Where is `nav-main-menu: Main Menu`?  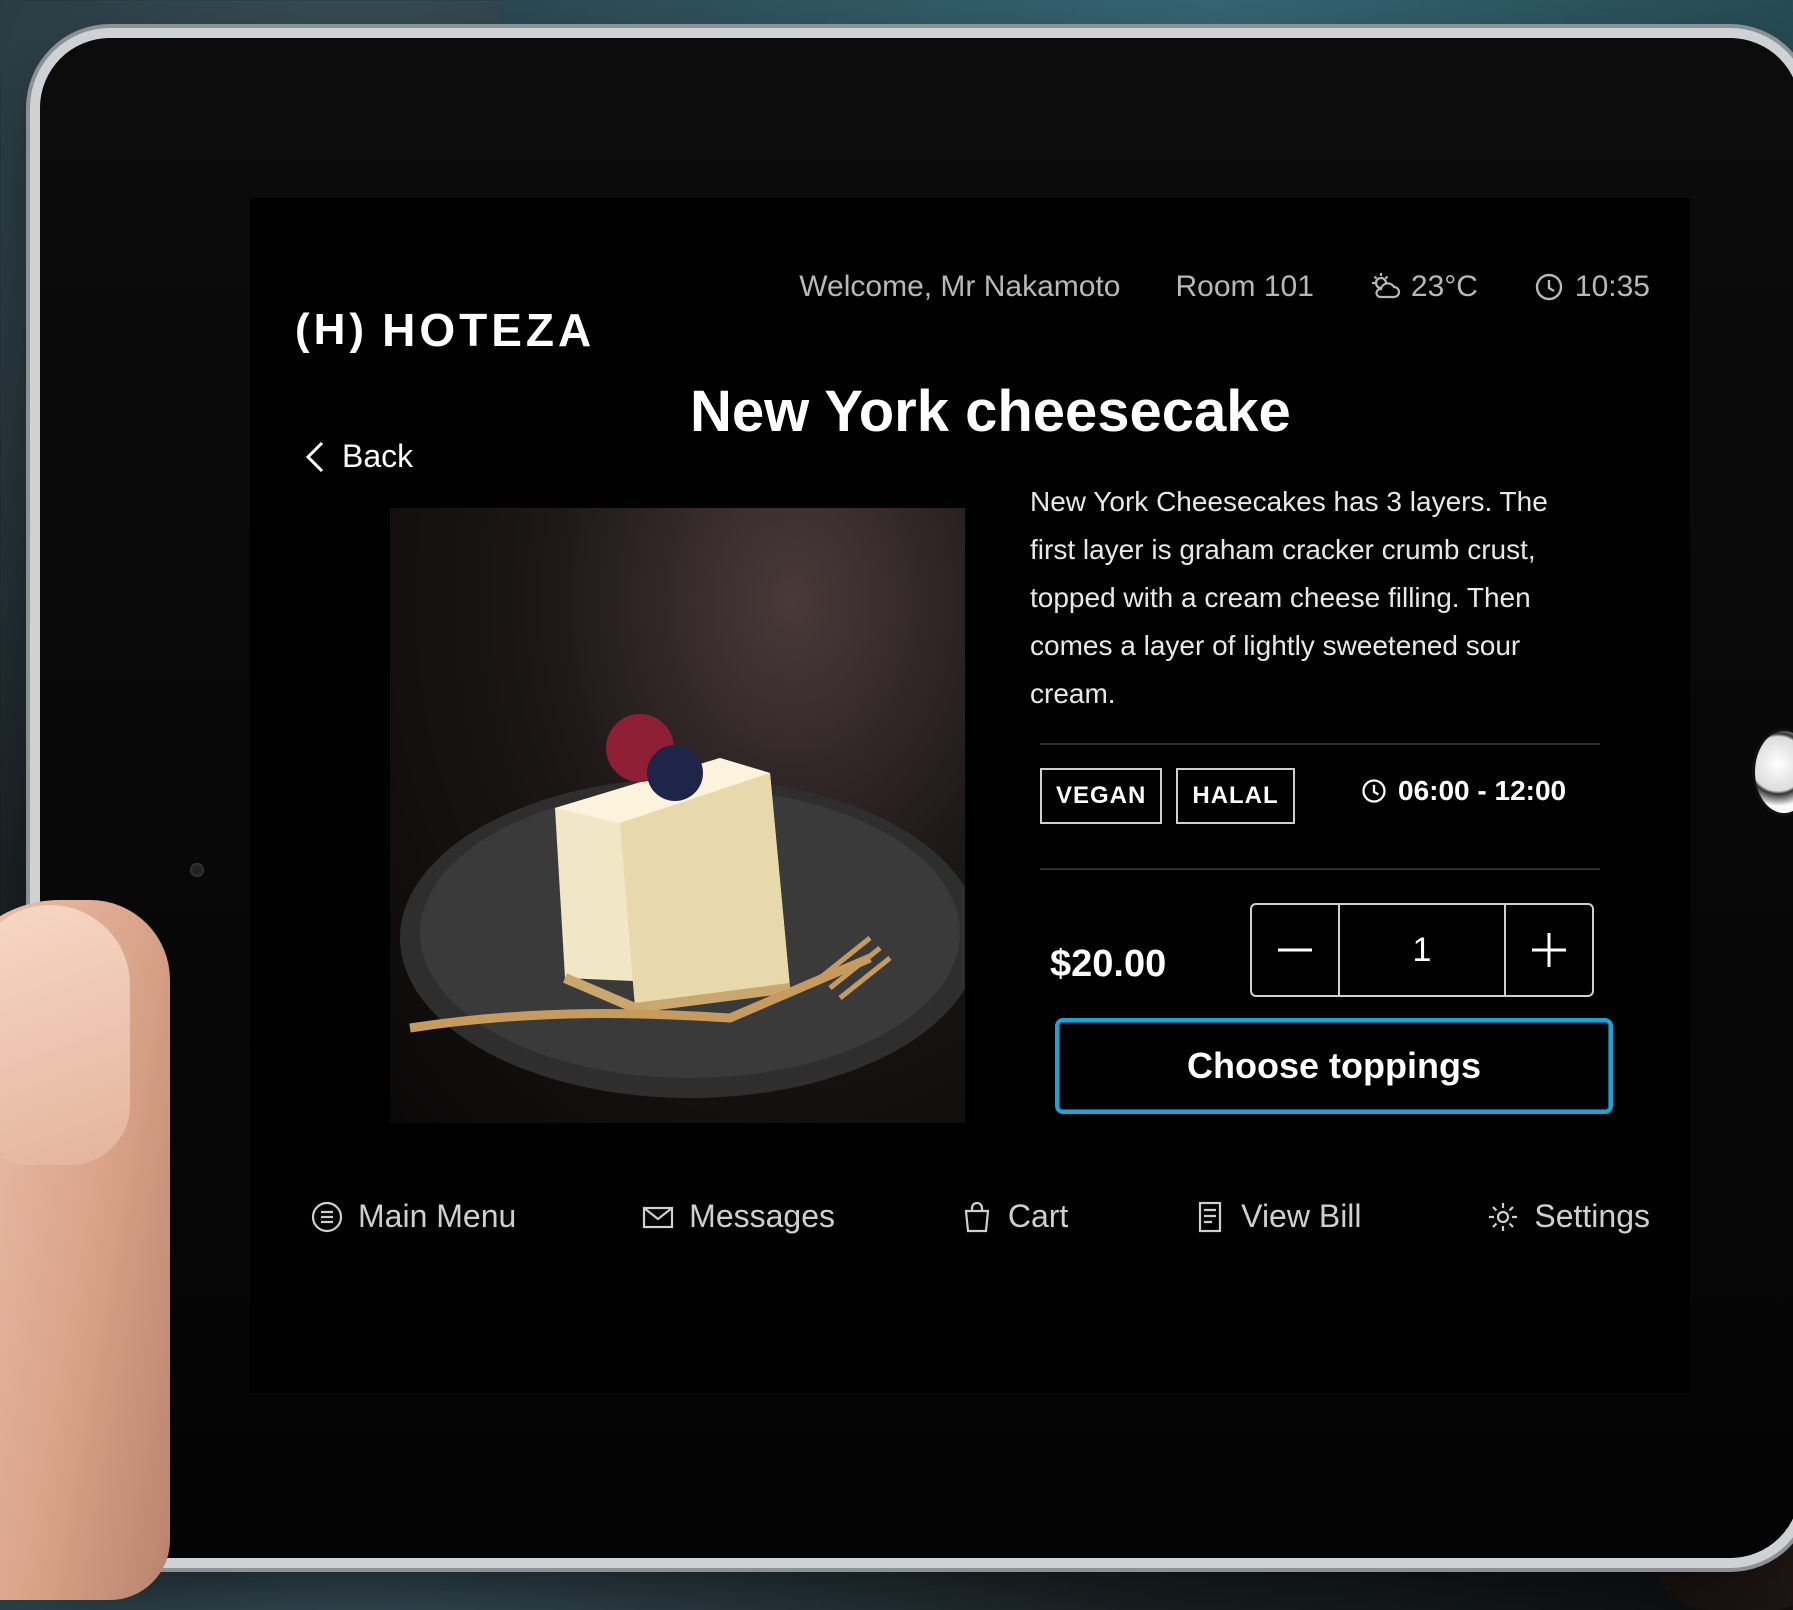 nav-main-menu: Main Menu is located at coordinates (413, 1216).